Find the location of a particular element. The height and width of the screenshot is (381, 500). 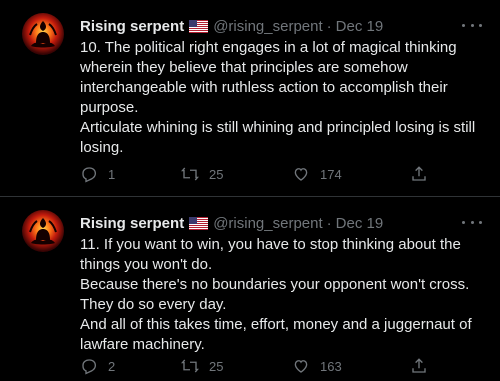

tweet-actions: 2 25 163 is located at coordinates (280, 367).